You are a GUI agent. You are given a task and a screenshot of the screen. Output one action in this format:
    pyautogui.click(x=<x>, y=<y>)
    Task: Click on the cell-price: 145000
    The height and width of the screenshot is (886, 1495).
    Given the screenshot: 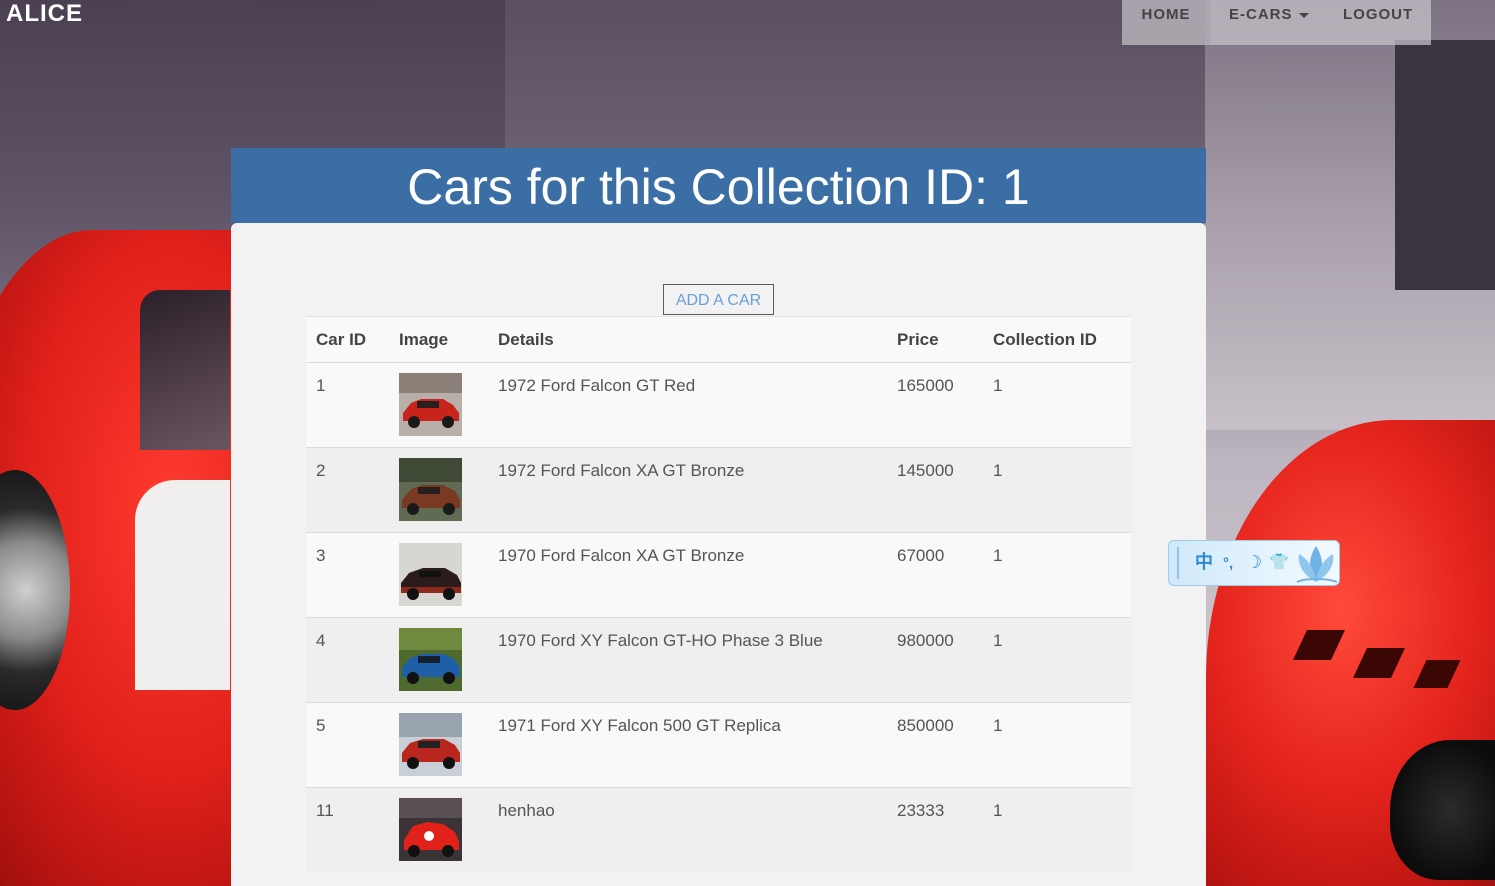 What is the action you would take?
    pyautogui.click(x=935, y=490)
    